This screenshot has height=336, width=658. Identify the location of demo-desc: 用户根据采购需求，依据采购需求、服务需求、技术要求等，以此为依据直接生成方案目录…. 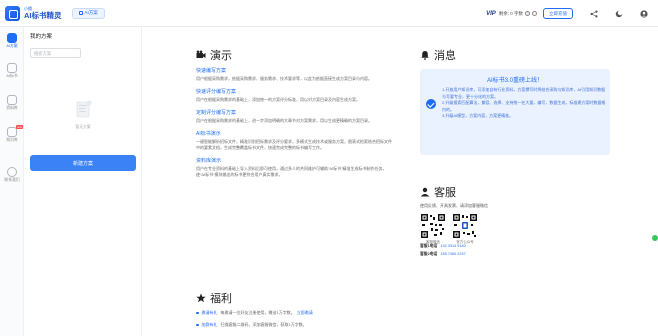
(284, 78).